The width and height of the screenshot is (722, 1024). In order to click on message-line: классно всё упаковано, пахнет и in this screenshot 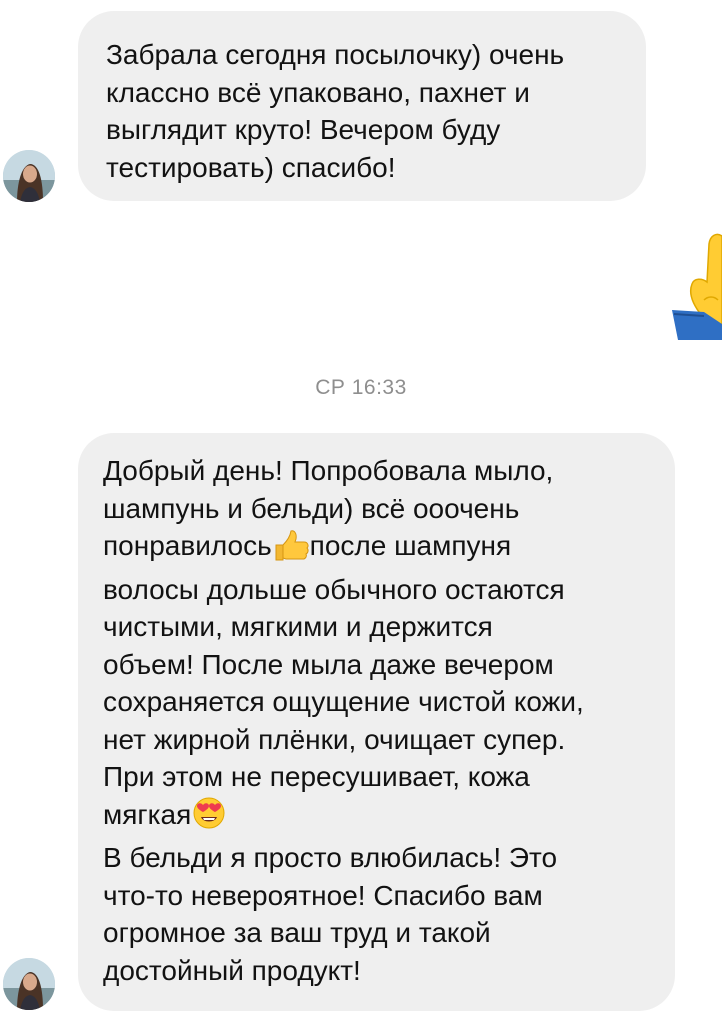, I will do `click(318, 92)`.